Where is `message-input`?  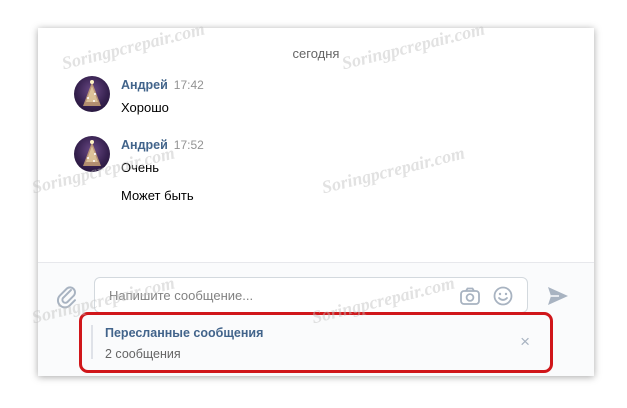
message-input is located at coordinates (279, 295).